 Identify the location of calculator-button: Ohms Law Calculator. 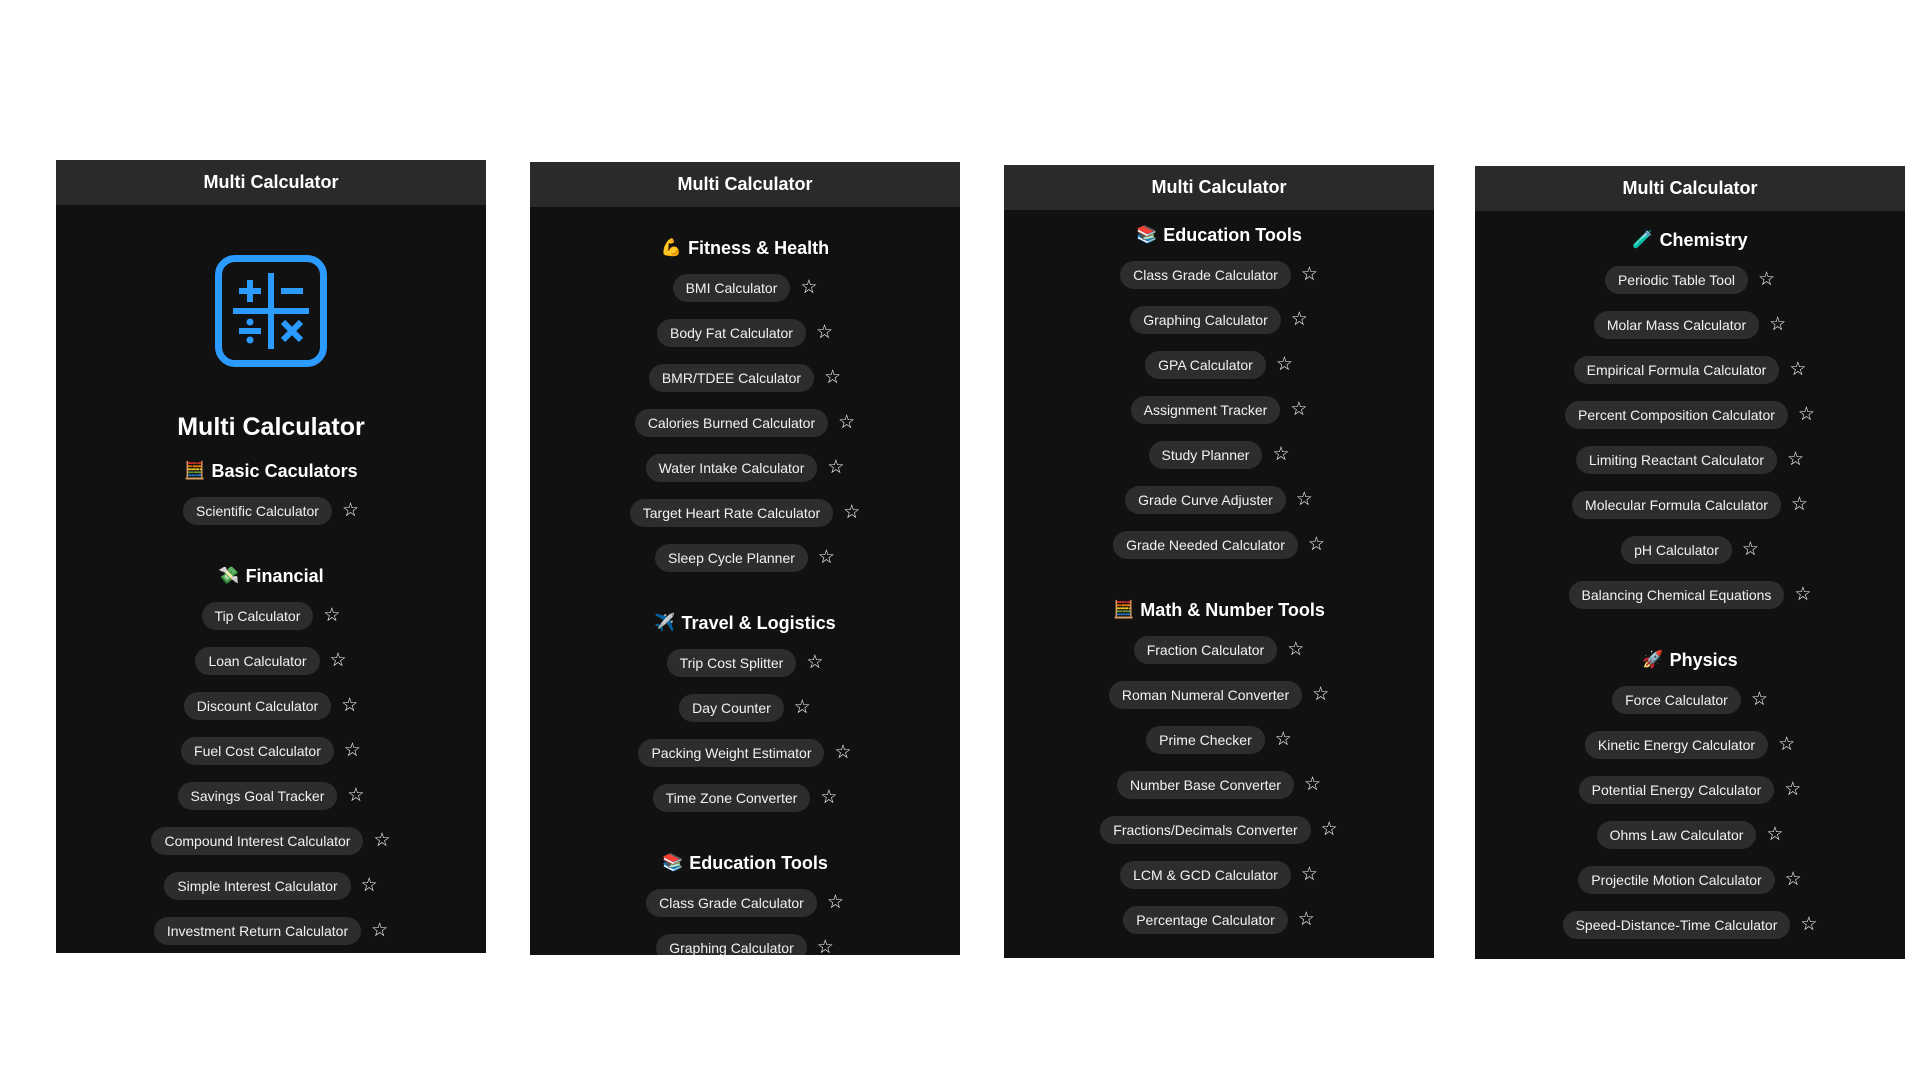
(1676, 834).